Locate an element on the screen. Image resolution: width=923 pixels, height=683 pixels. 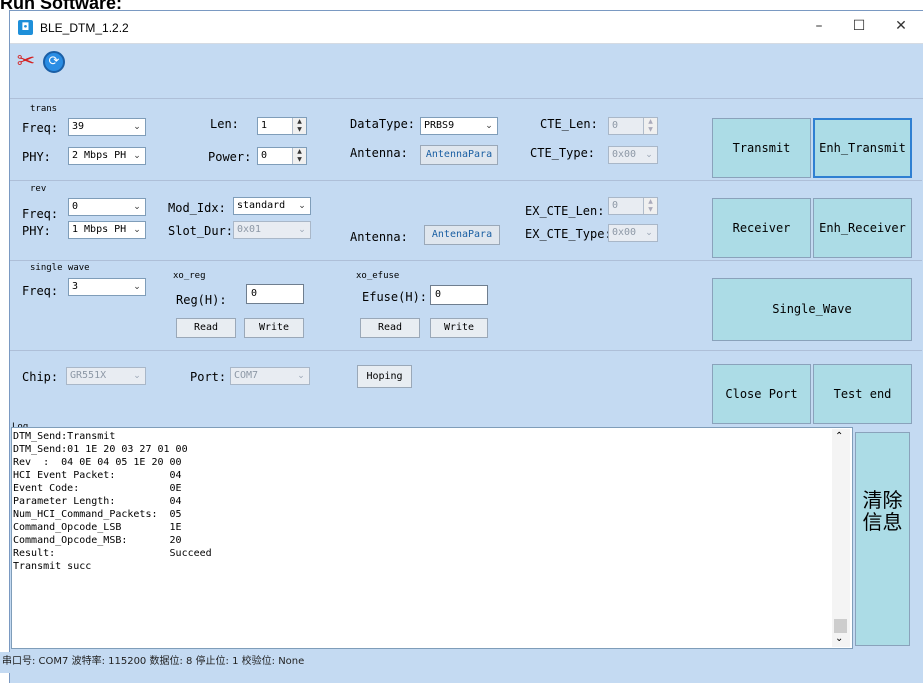
mod-idx-select: standard ⌄ is located at coordinates (272, 206).